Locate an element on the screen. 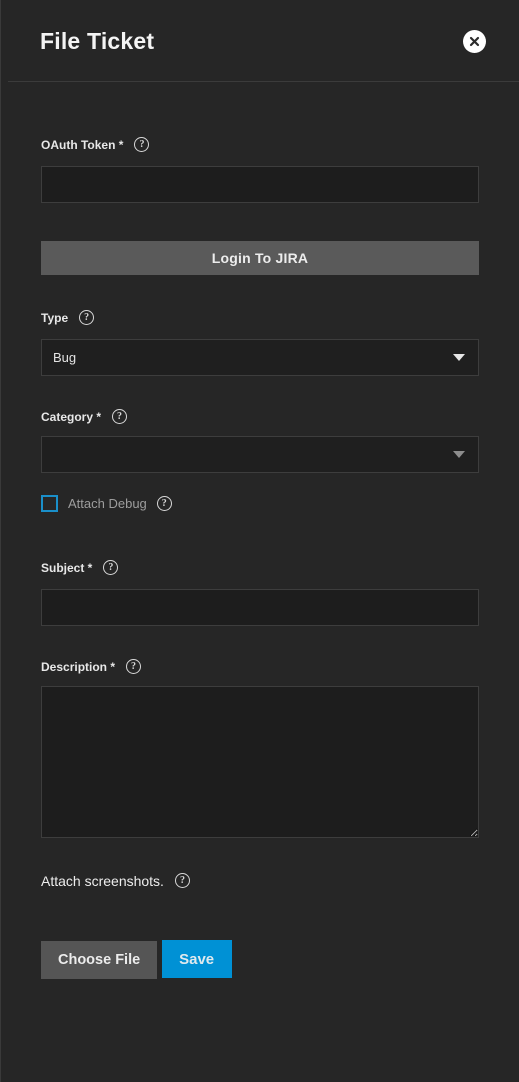 Image resolution: width=519 pixels, height=1082 pixels. category-label-row: Category ? is located at coordinates (260, 416).